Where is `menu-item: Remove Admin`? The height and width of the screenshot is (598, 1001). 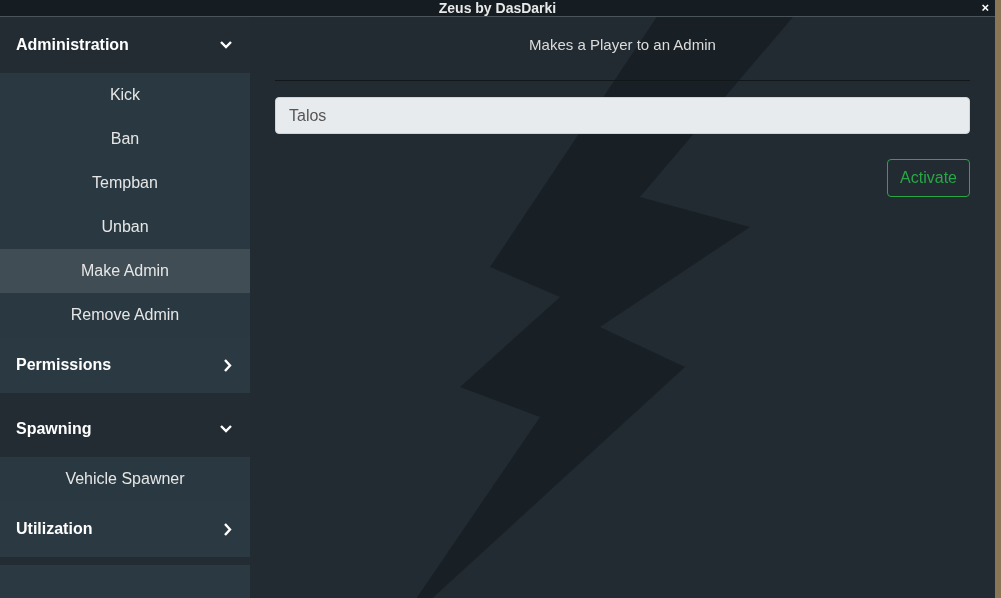 menu-item: Remove Admin is located at coordinates (125, 315).